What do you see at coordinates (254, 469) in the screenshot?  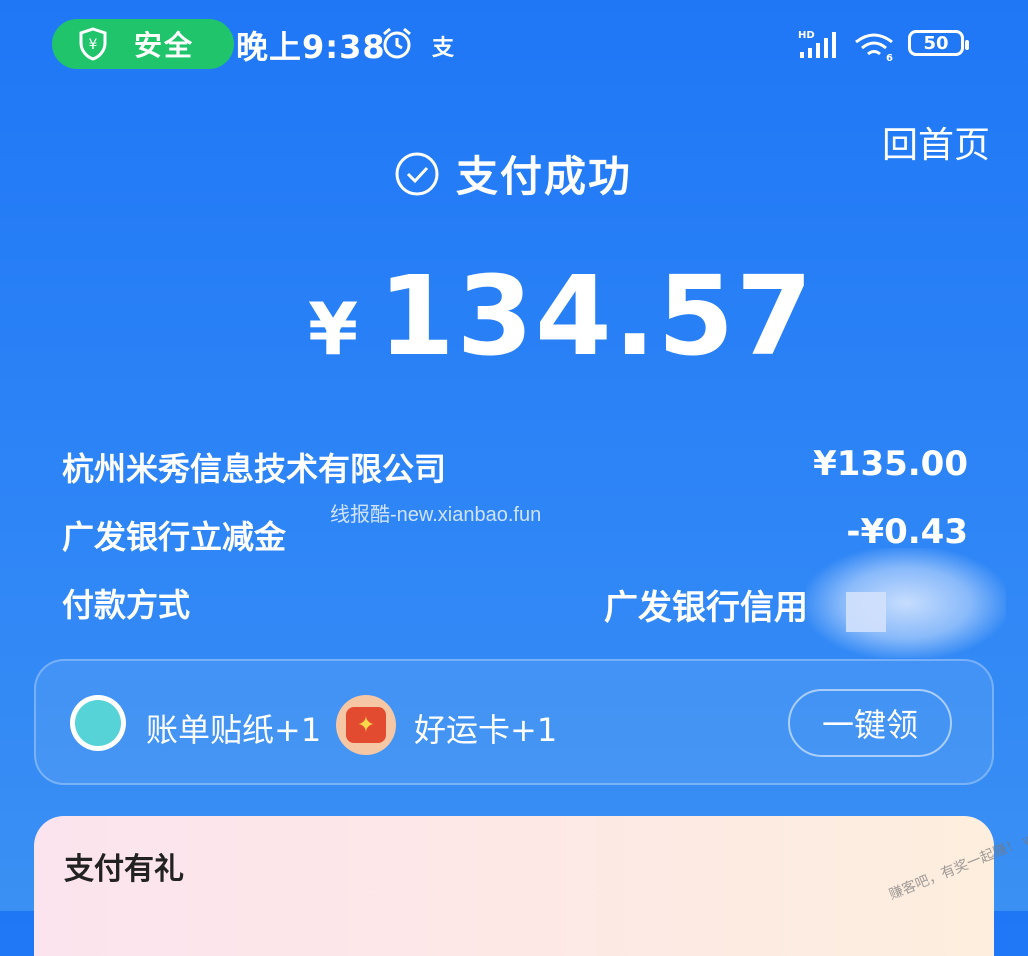 I see `merchant-label: 杭州米秀信息技术有限公司` at bounding box center [254, 469].